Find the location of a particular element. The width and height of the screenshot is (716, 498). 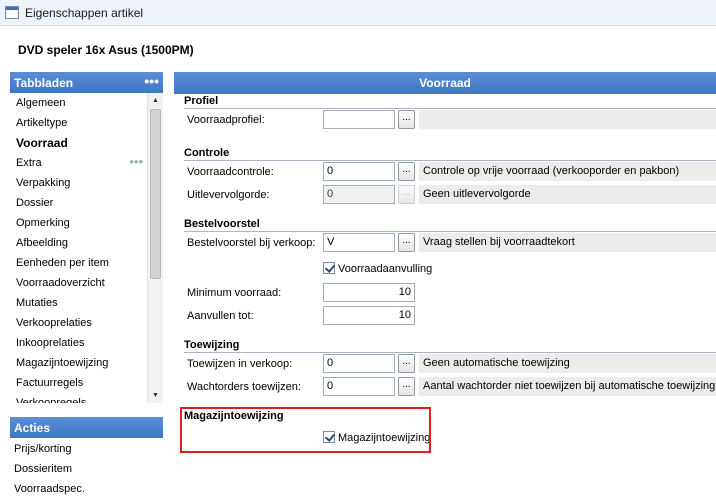

sidebar-item-label: Opmerking is located at coordinates (43, 223).